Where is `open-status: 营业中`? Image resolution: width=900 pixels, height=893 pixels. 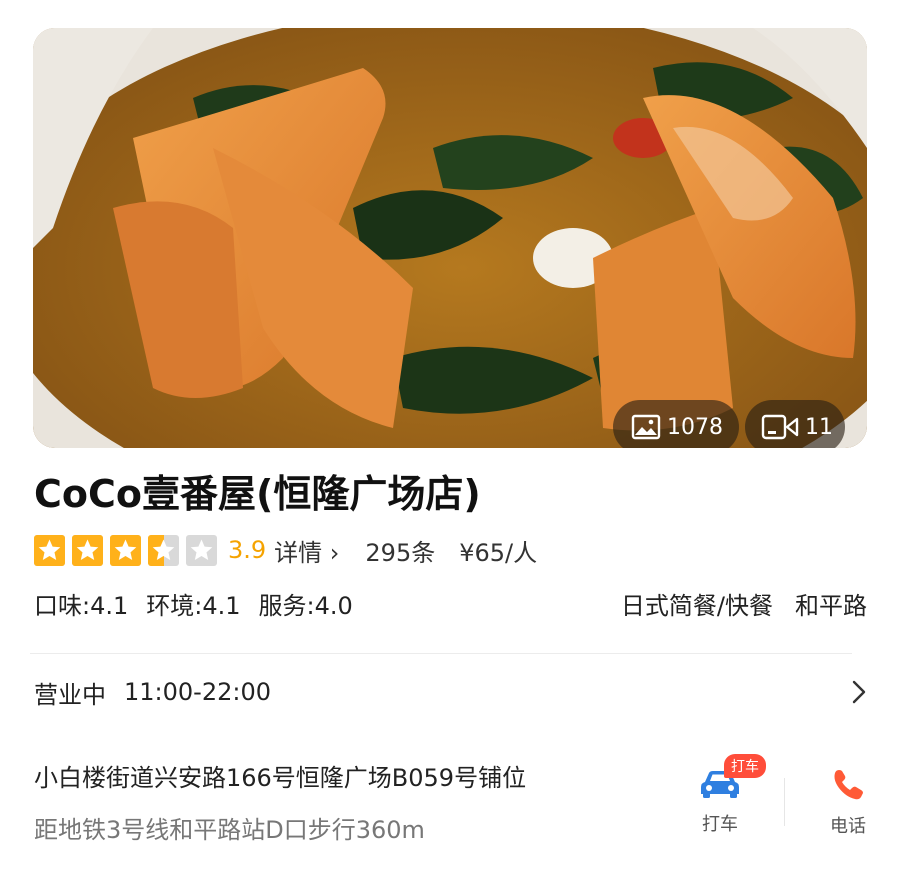
open-status: 营业中 is located at coordinates (70, 694).